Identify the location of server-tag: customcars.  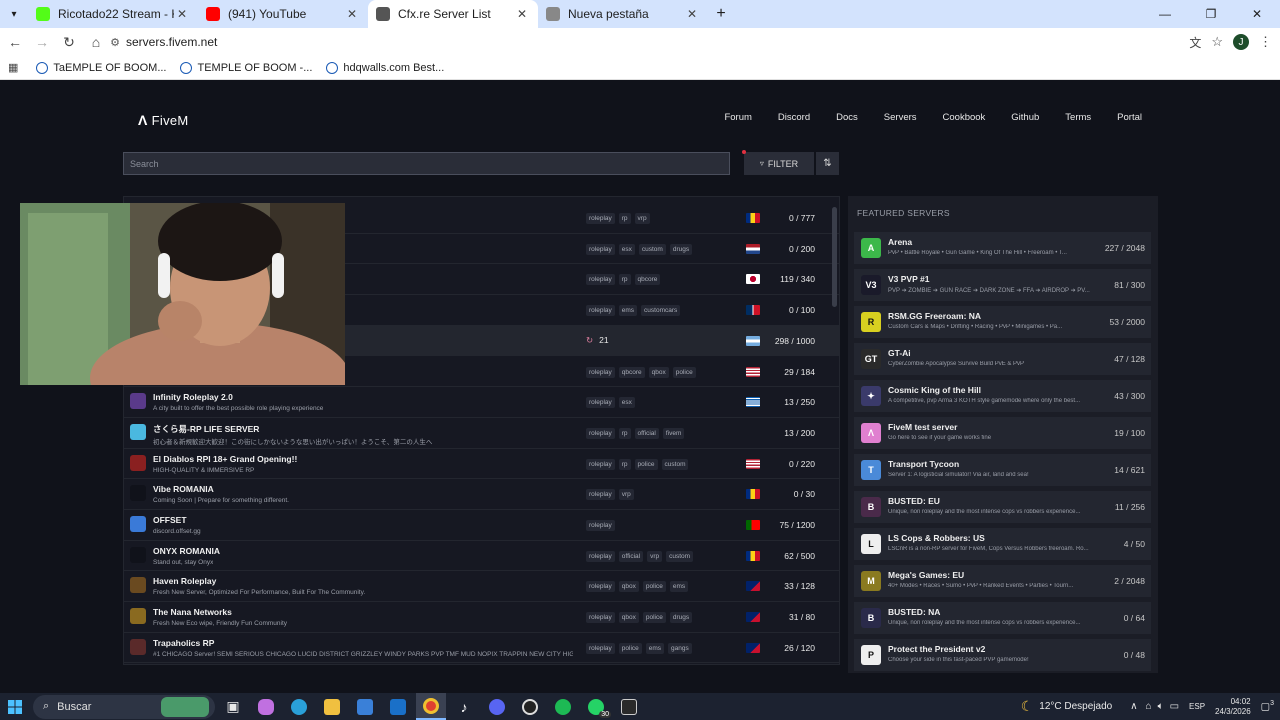
(661, 311).